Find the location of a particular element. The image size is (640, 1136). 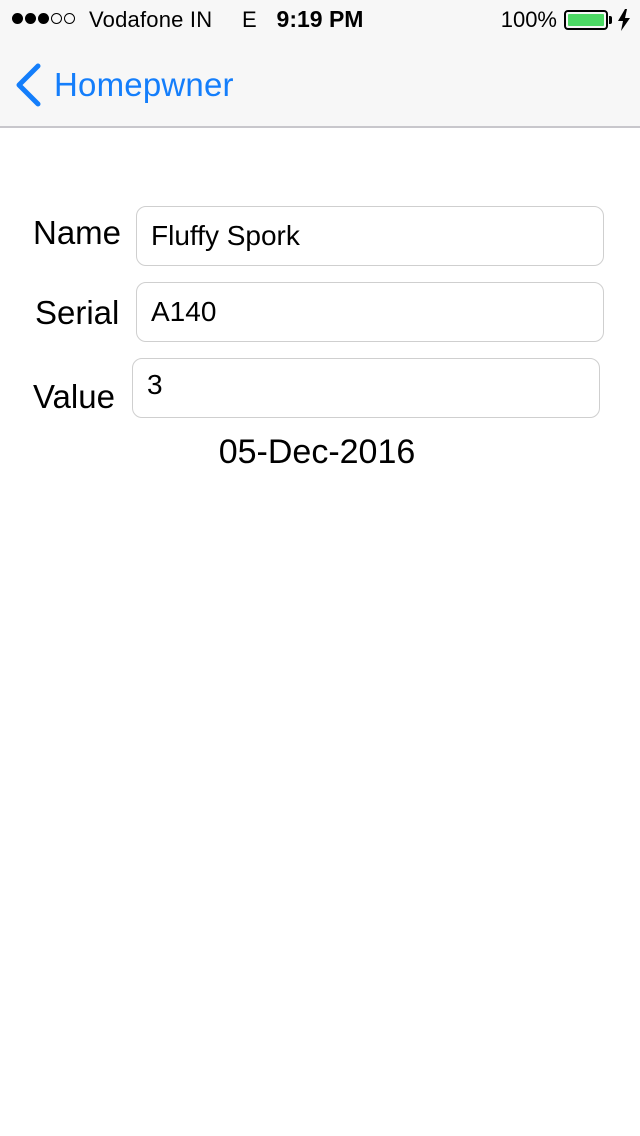

battery-percent: 100% is located at coordinates (528, 19).